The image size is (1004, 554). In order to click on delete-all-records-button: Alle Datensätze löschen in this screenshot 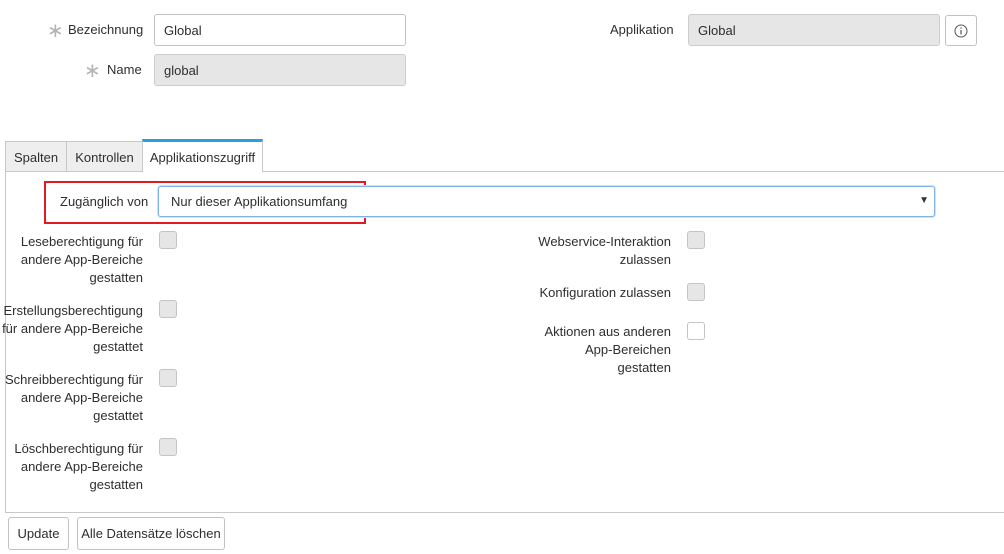, I will do `click(151, 533)`.